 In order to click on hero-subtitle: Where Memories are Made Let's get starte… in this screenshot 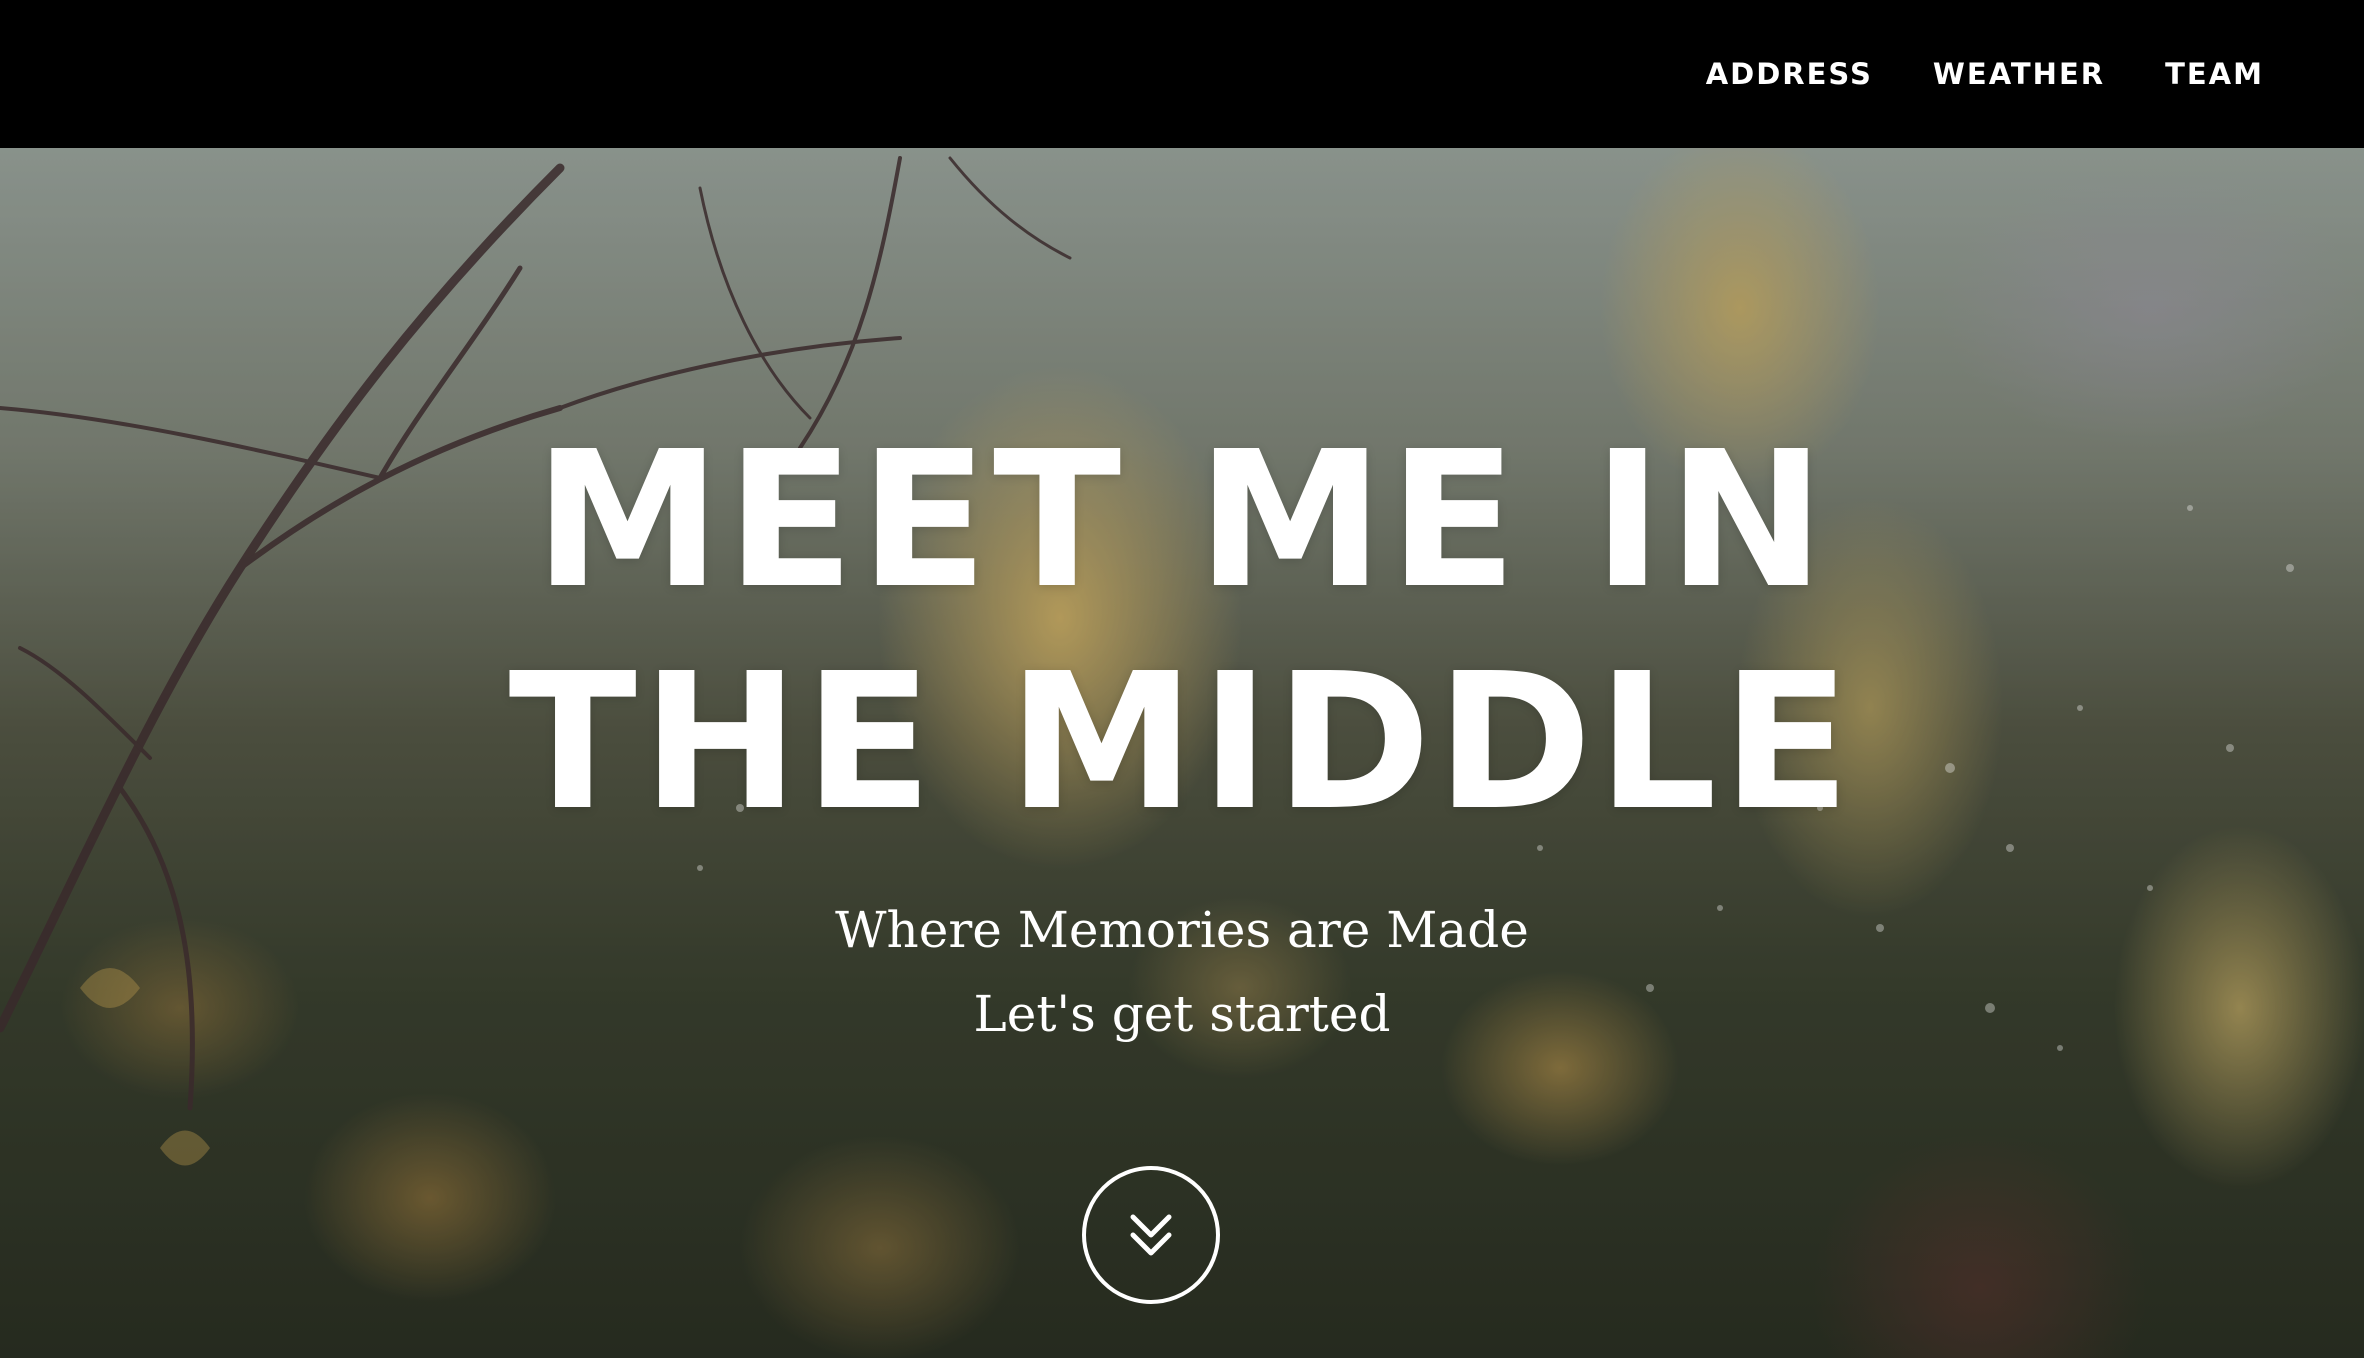, I will do `click(1182, 972)`.